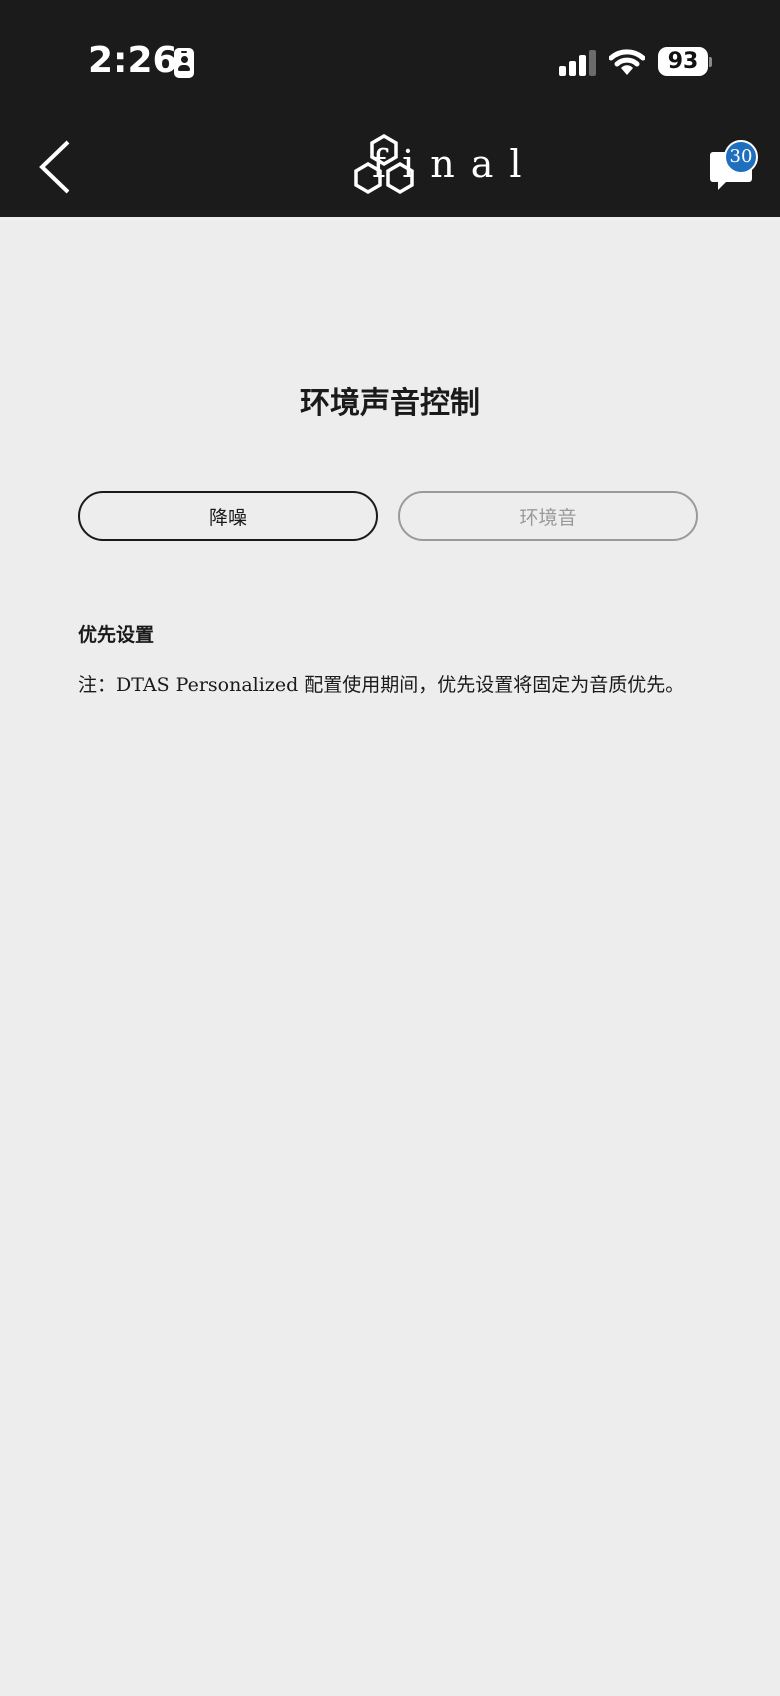 Image resolution: width=780 pixels, height=1696 pixels. I want to click on brand-logo-text: final, so click(455, 164).